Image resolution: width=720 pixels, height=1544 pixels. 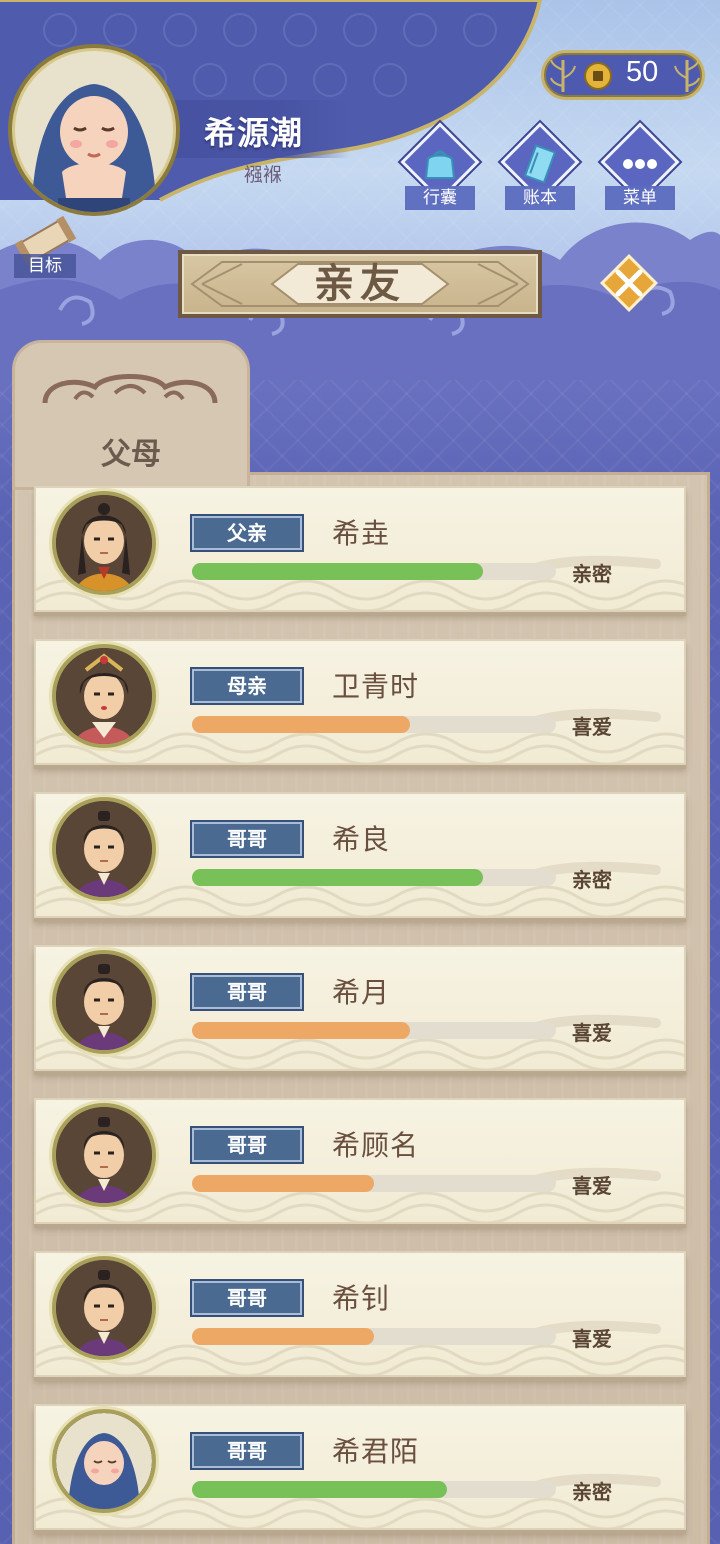 I want to click on ledger-button: 账本, so click(x=539, y=168).